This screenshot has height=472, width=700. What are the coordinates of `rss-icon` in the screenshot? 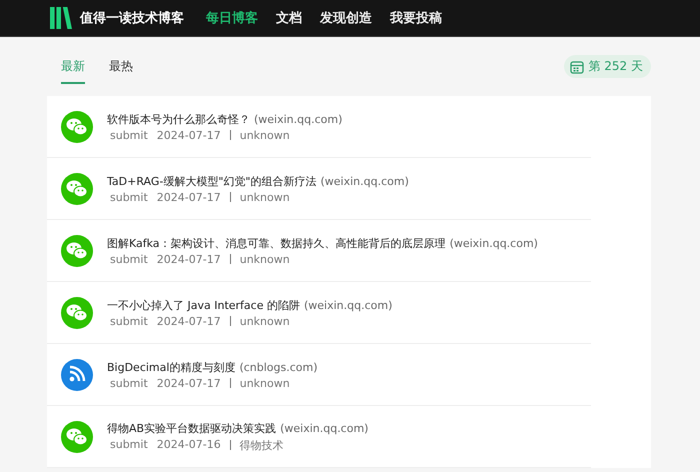 It's located at (77, 374).